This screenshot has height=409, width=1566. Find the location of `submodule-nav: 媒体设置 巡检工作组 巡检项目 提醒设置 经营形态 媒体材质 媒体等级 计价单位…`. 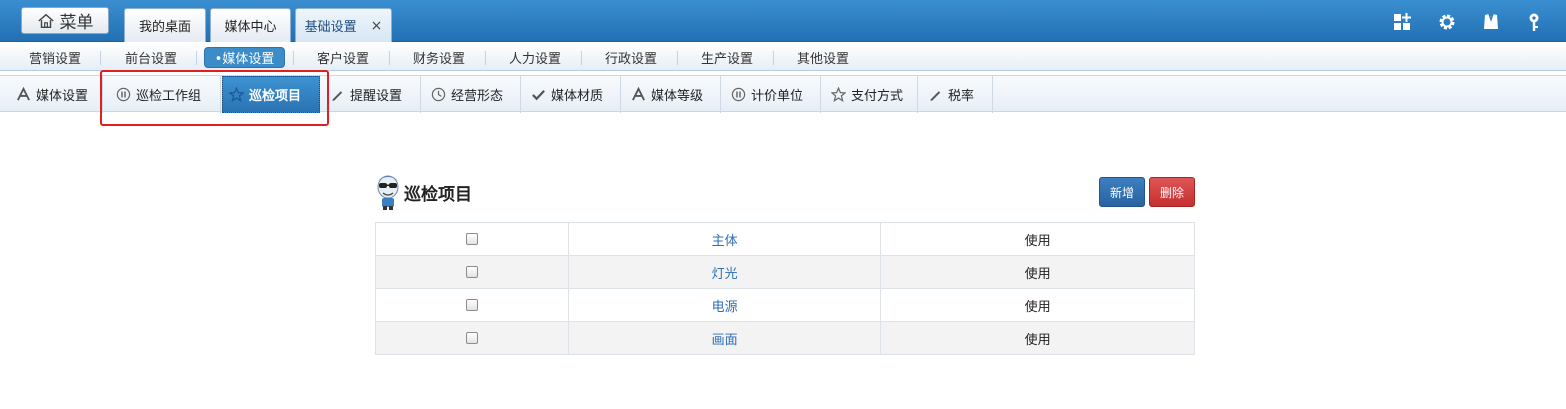

submodule-nav: 媒体设置 巡检工作组 巡检项目 提醒设置 经营形态 媒体材质 媒体等级 计价单位… is located at coordinates (783, 94).